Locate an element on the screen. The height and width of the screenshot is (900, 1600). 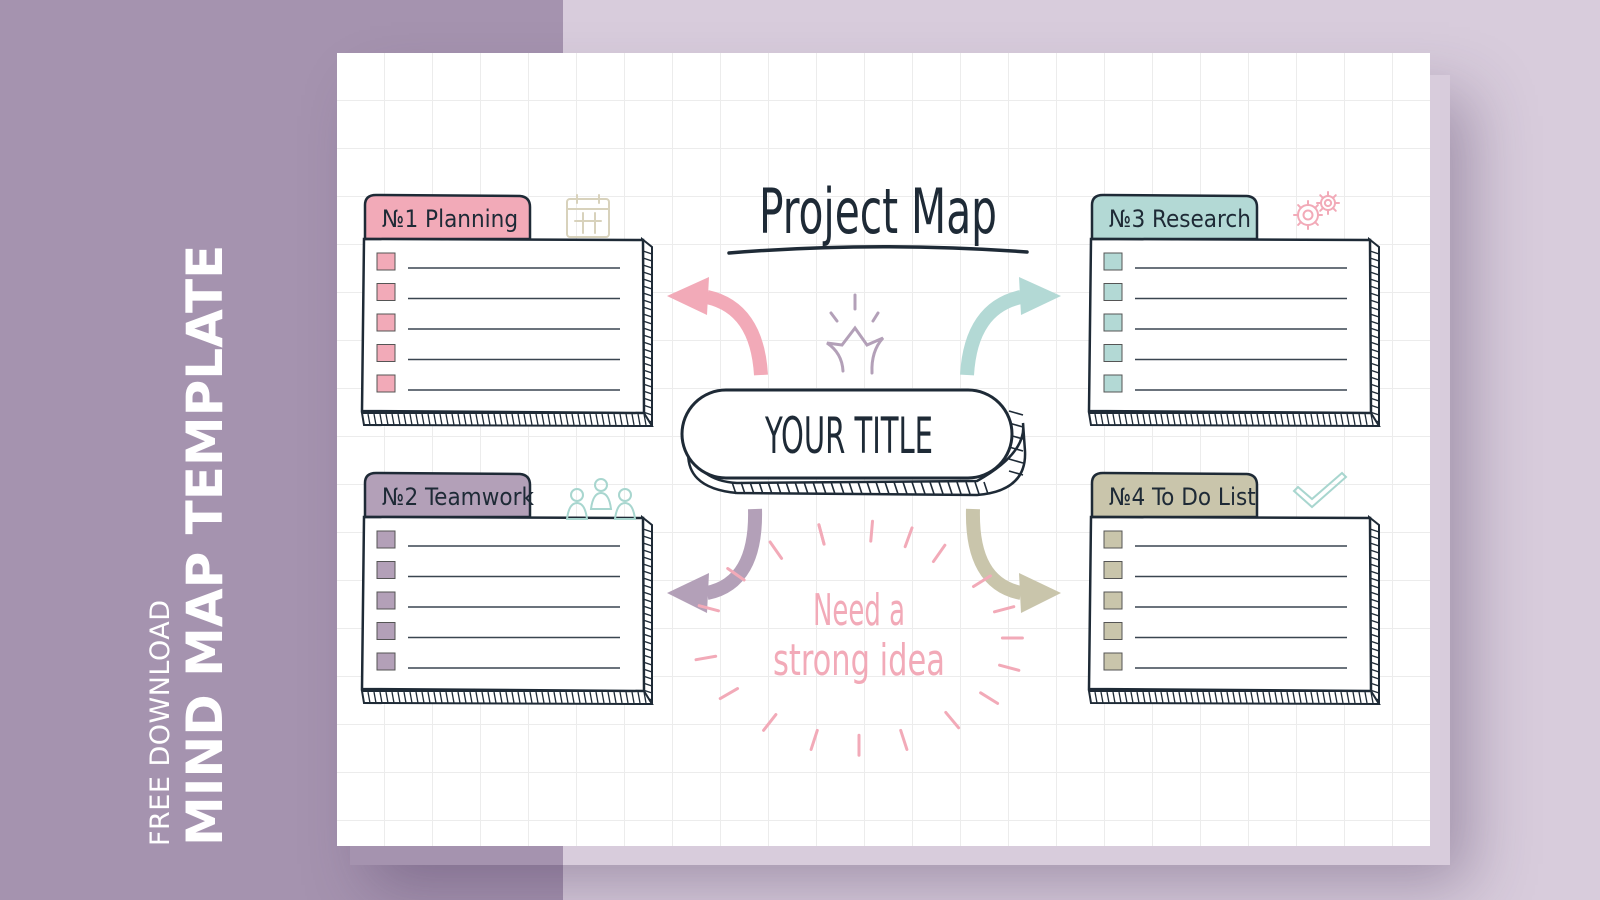
card-teamwork: №2 Teamwork is located at coordinates (507, 588).